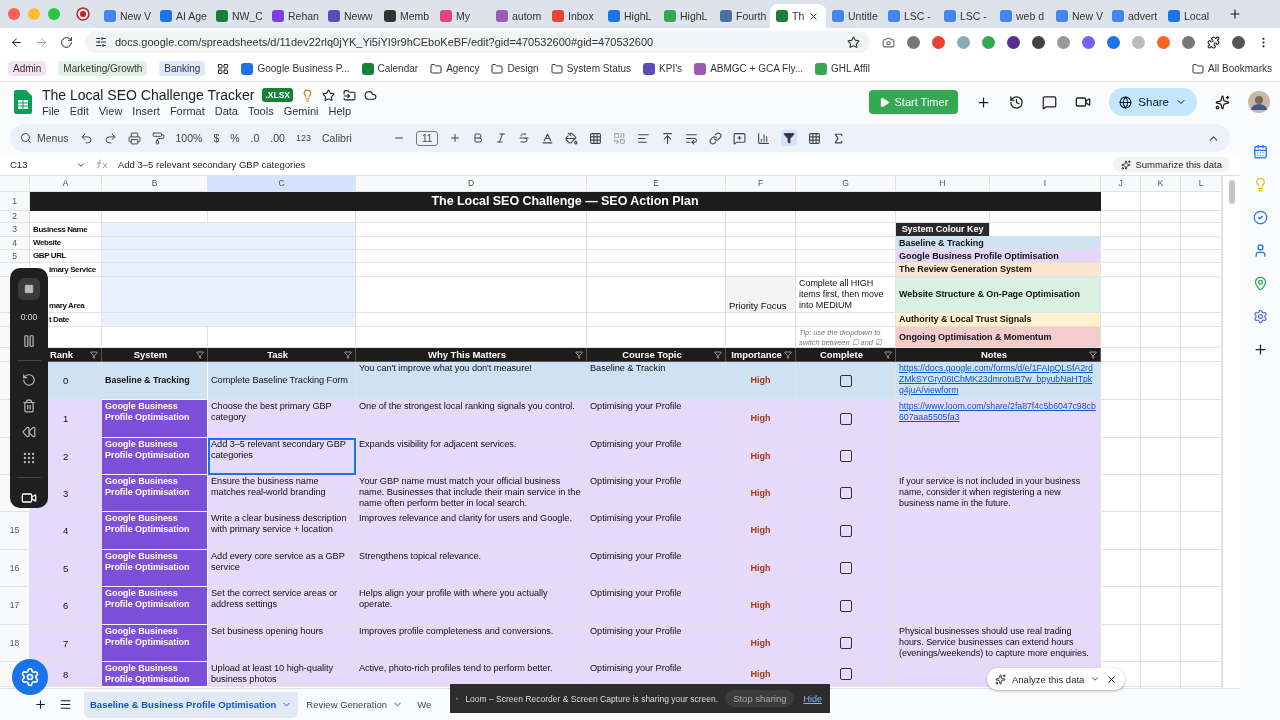  Describe the element at coordinates (294, 16) in the screenshot. I see `browser-tab: Rehan` at that location.